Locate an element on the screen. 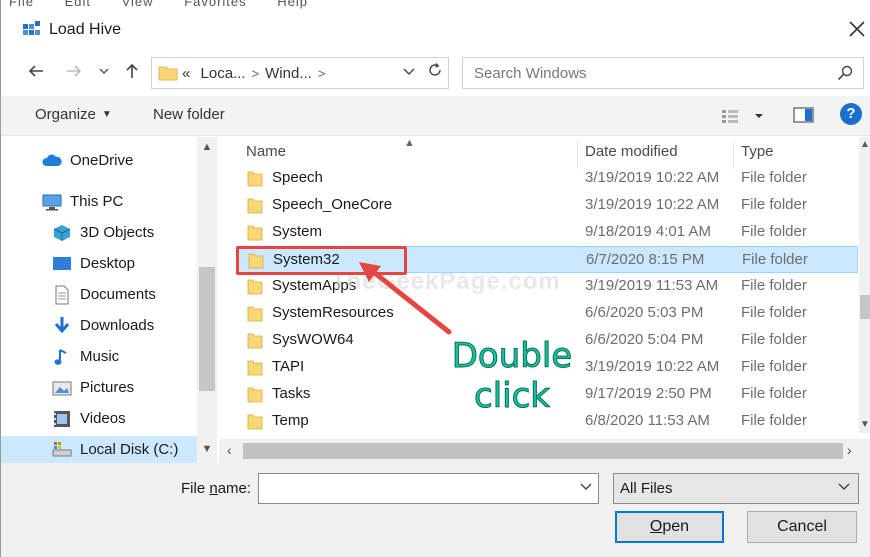 Image resolution: width=870 pixels, height=557 pixels. nav-item-this-pc: This PC is located at coordinates (99, 202).